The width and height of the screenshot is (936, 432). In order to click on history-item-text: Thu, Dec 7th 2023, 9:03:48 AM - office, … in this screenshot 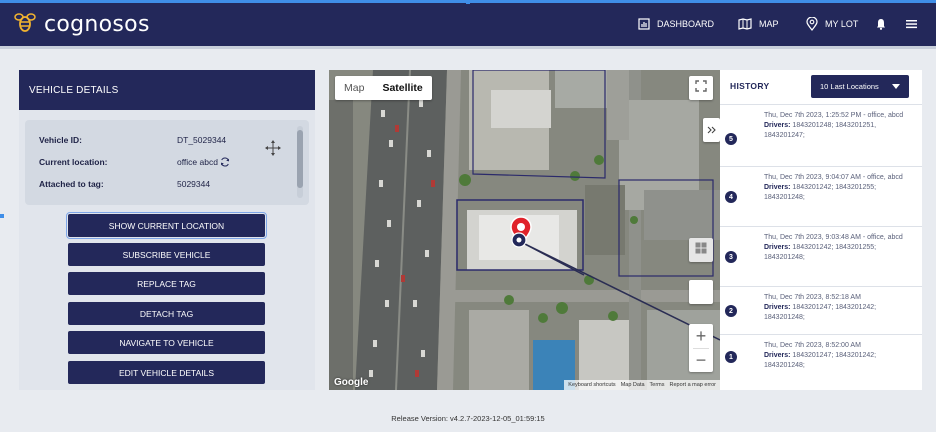, I will do `click(840, 248)`.